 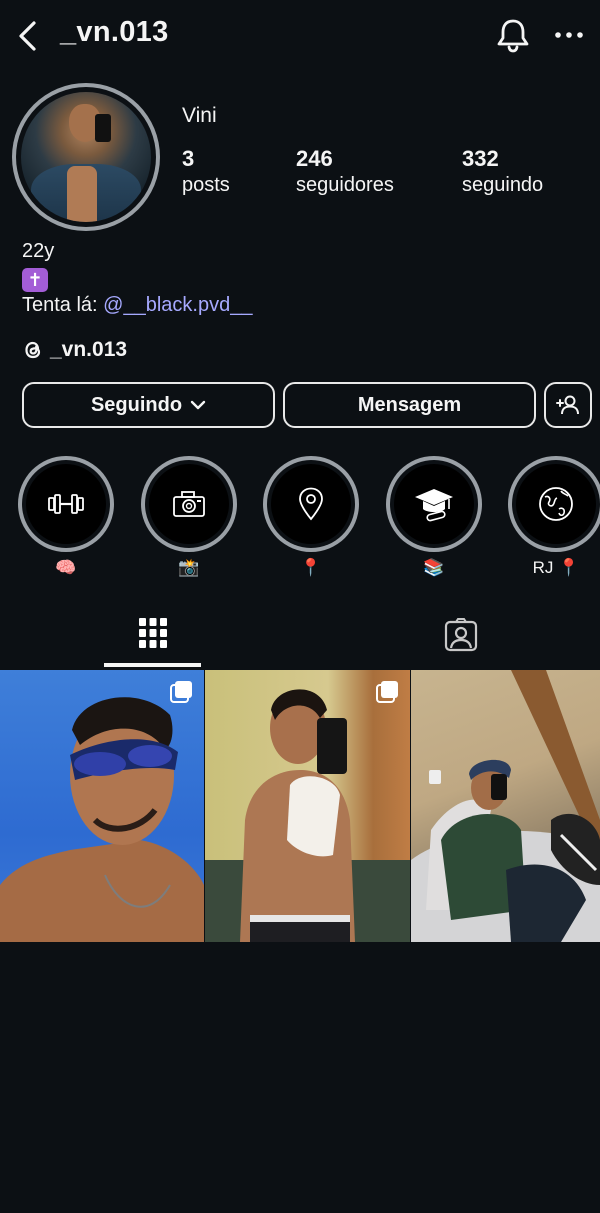 I want to click on more-horizontal-icon, so click(x=569, y=35).